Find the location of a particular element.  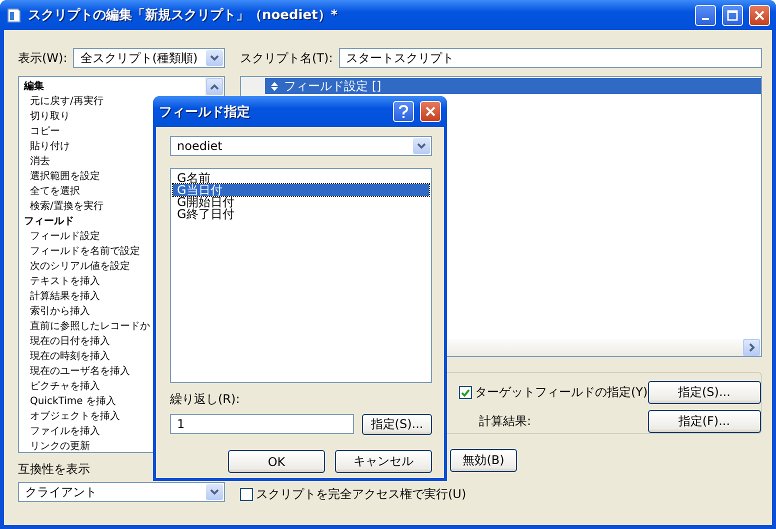

command-item: 現在の時刻を挿入 is located at coordinates (66, 356).